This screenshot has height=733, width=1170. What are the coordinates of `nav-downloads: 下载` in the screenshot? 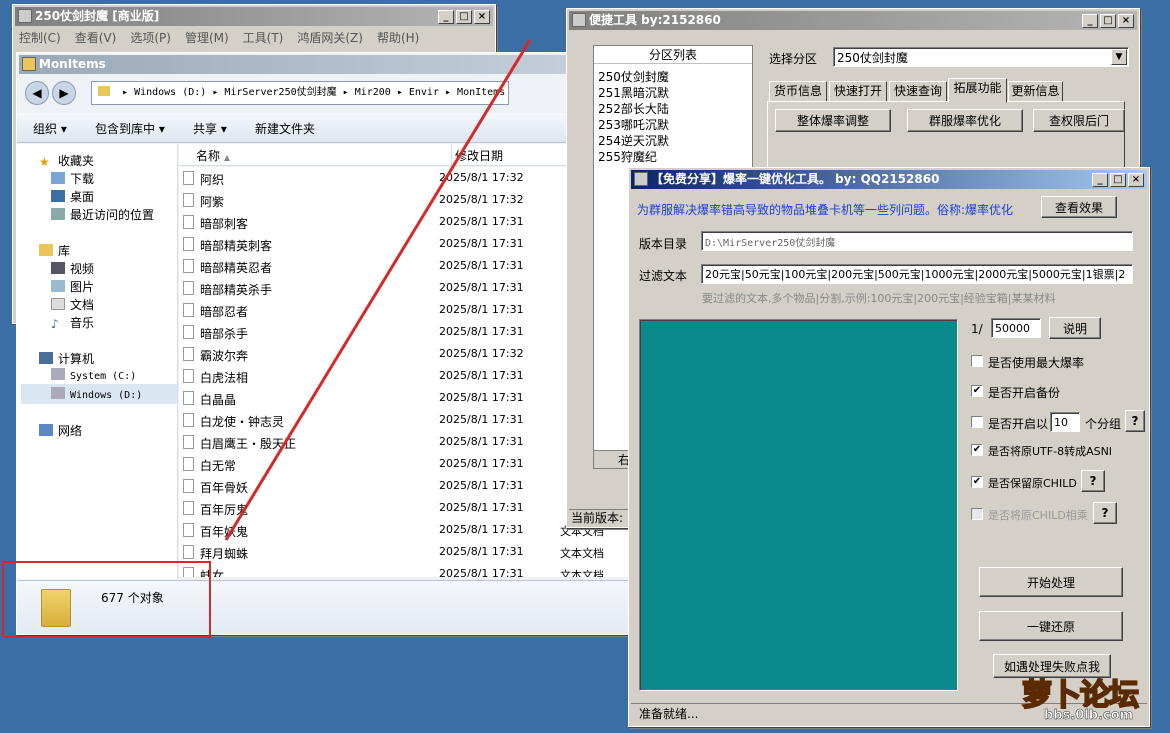 It's located at (72, 178).